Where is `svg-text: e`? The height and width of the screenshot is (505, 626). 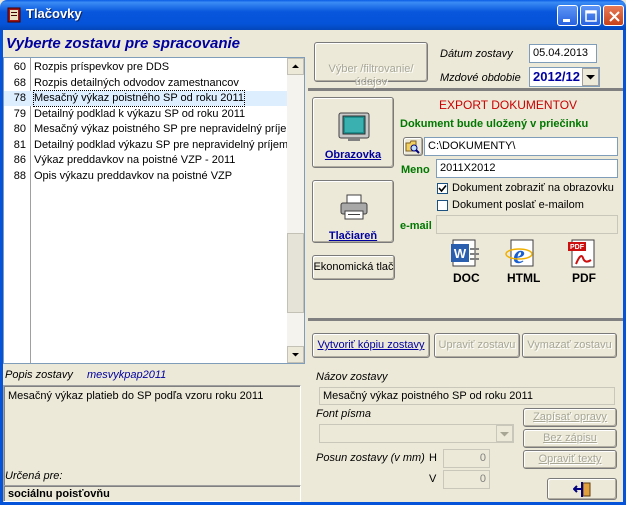
svg-text: e is located at coordinates (519, 254).